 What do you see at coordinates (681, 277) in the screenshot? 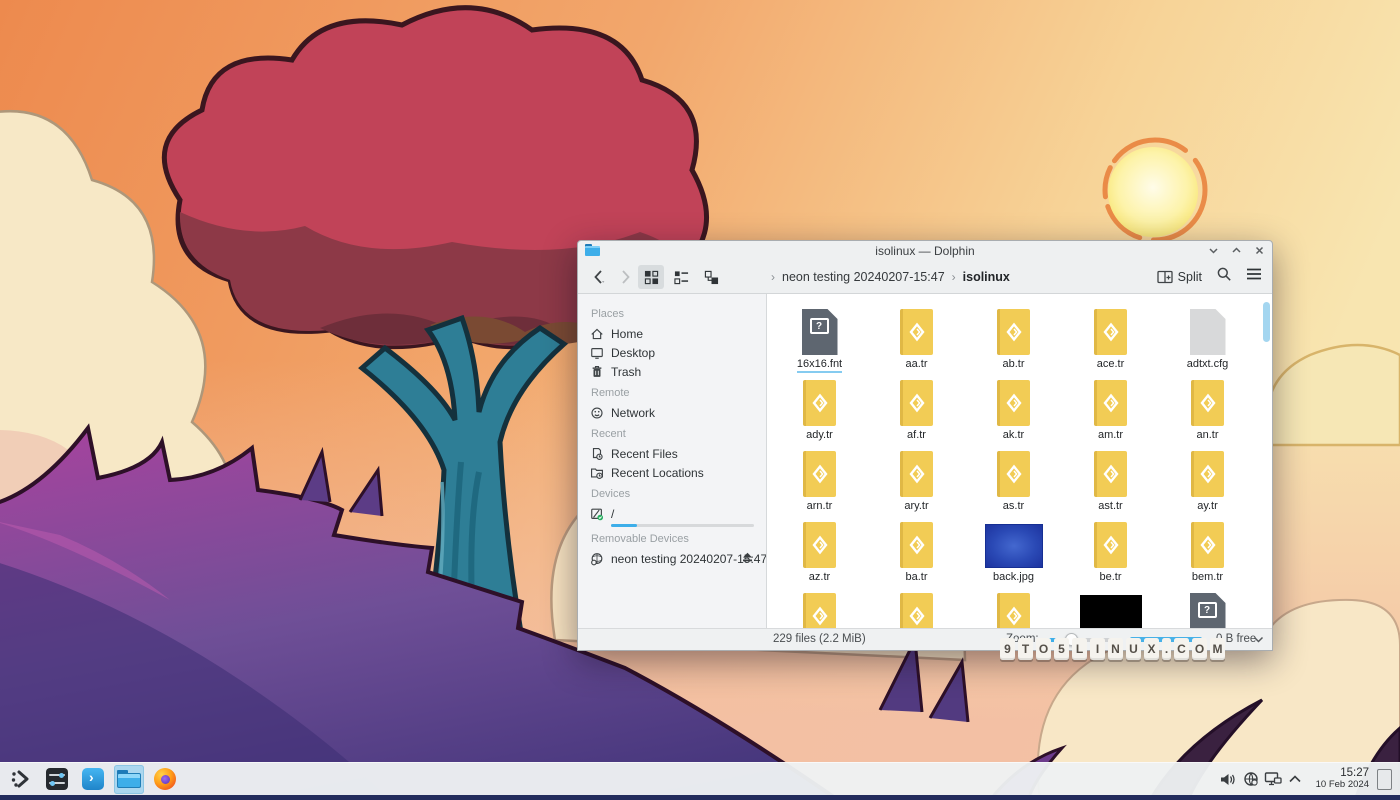
I see `details-view-button` at bounding box center [681, 277].